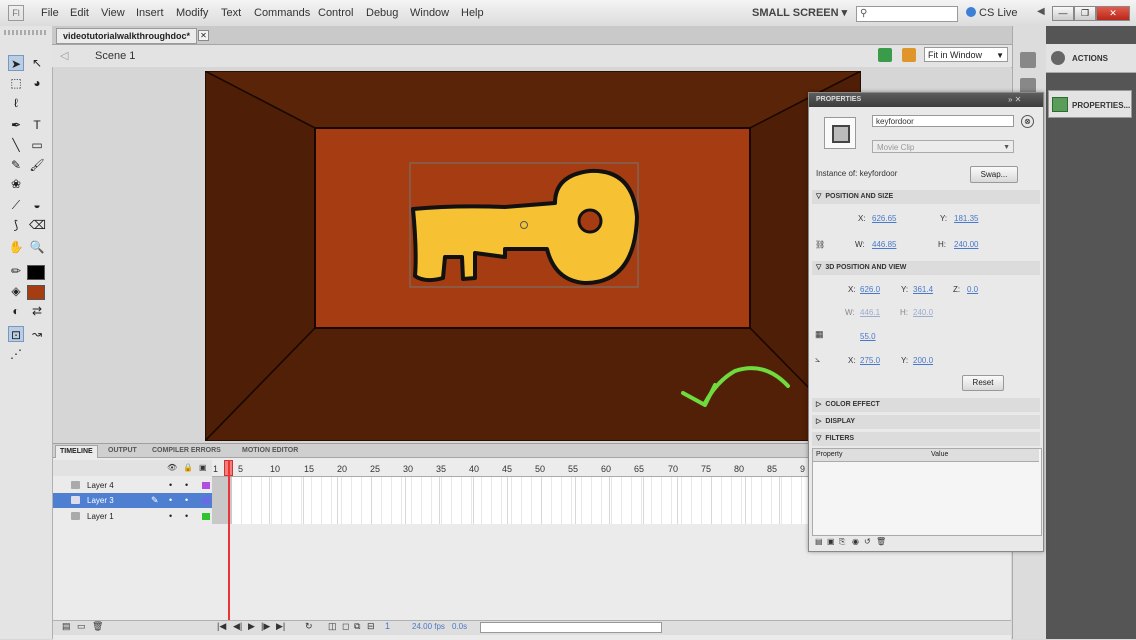 This screenshot has height=640, width=1136. What do you see at coordinates (127, 36) in the screenshot?
I see `document-tab: videotutorialwalkthroughdoc*` at bounding box center [127, 36].